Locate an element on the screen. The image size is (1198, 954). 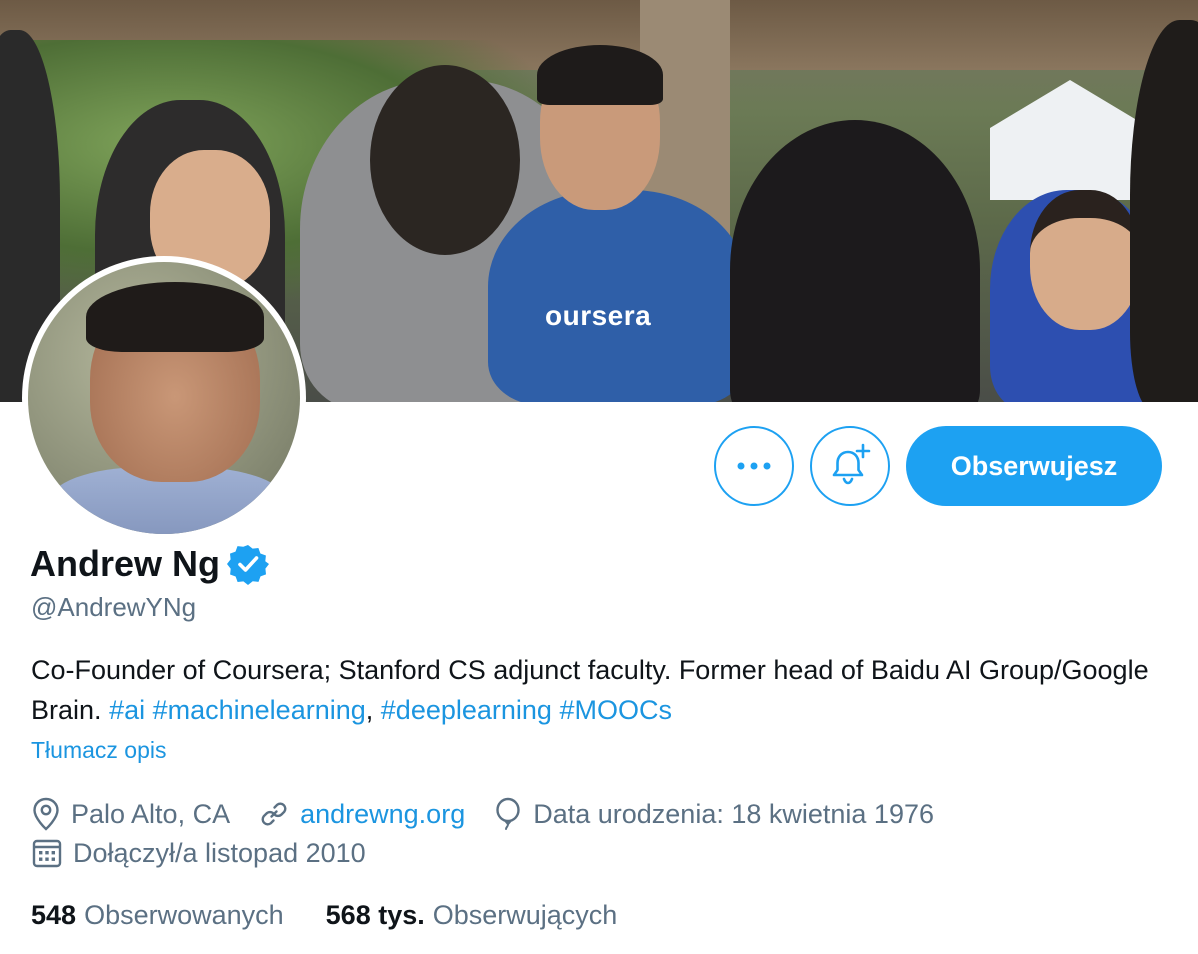
following-count: 548 is located at coordinates (54, 915).